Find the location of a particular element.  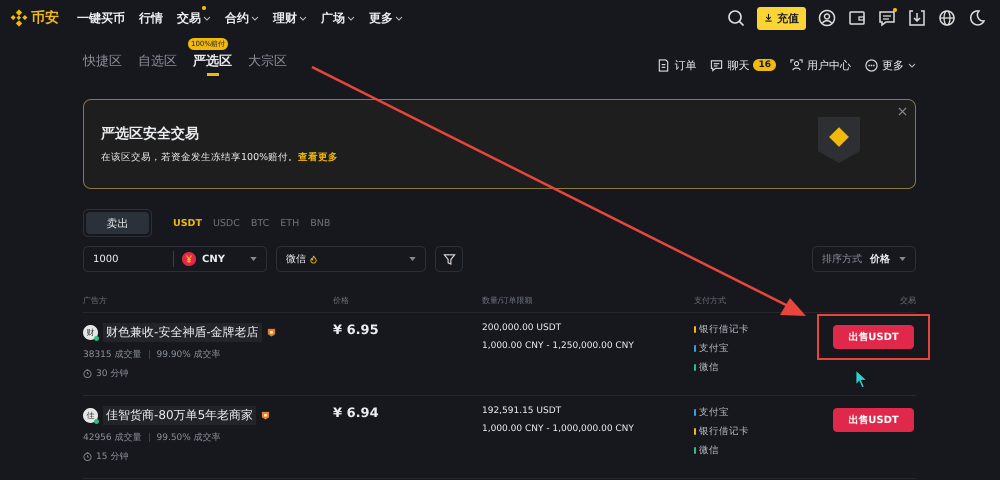

more-icon is located at coordinates (871, 65).